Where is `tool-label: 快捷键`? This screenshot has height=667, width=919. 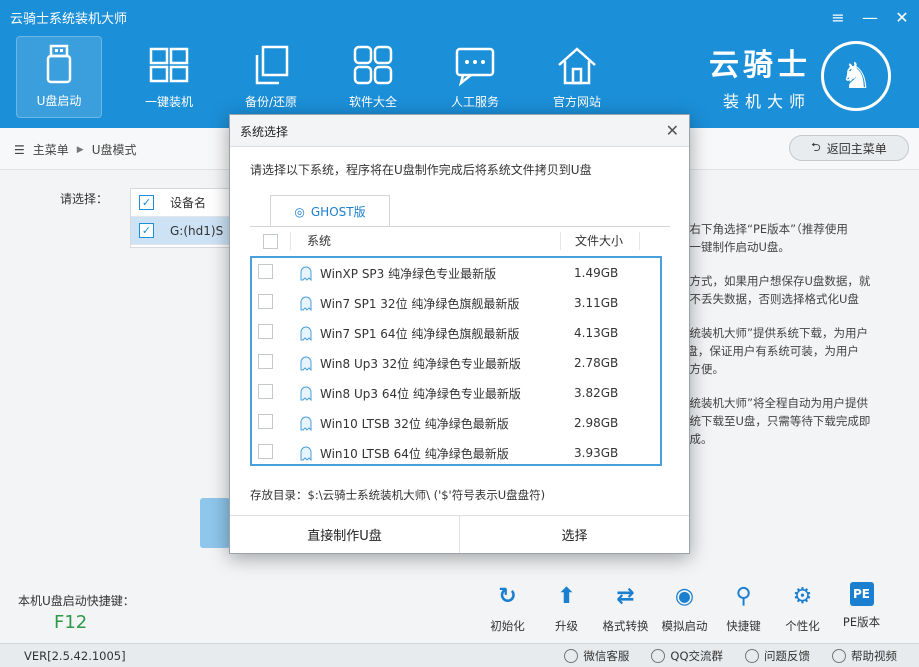 tool-label: 快捷键 is located at coordinates (743, 626).